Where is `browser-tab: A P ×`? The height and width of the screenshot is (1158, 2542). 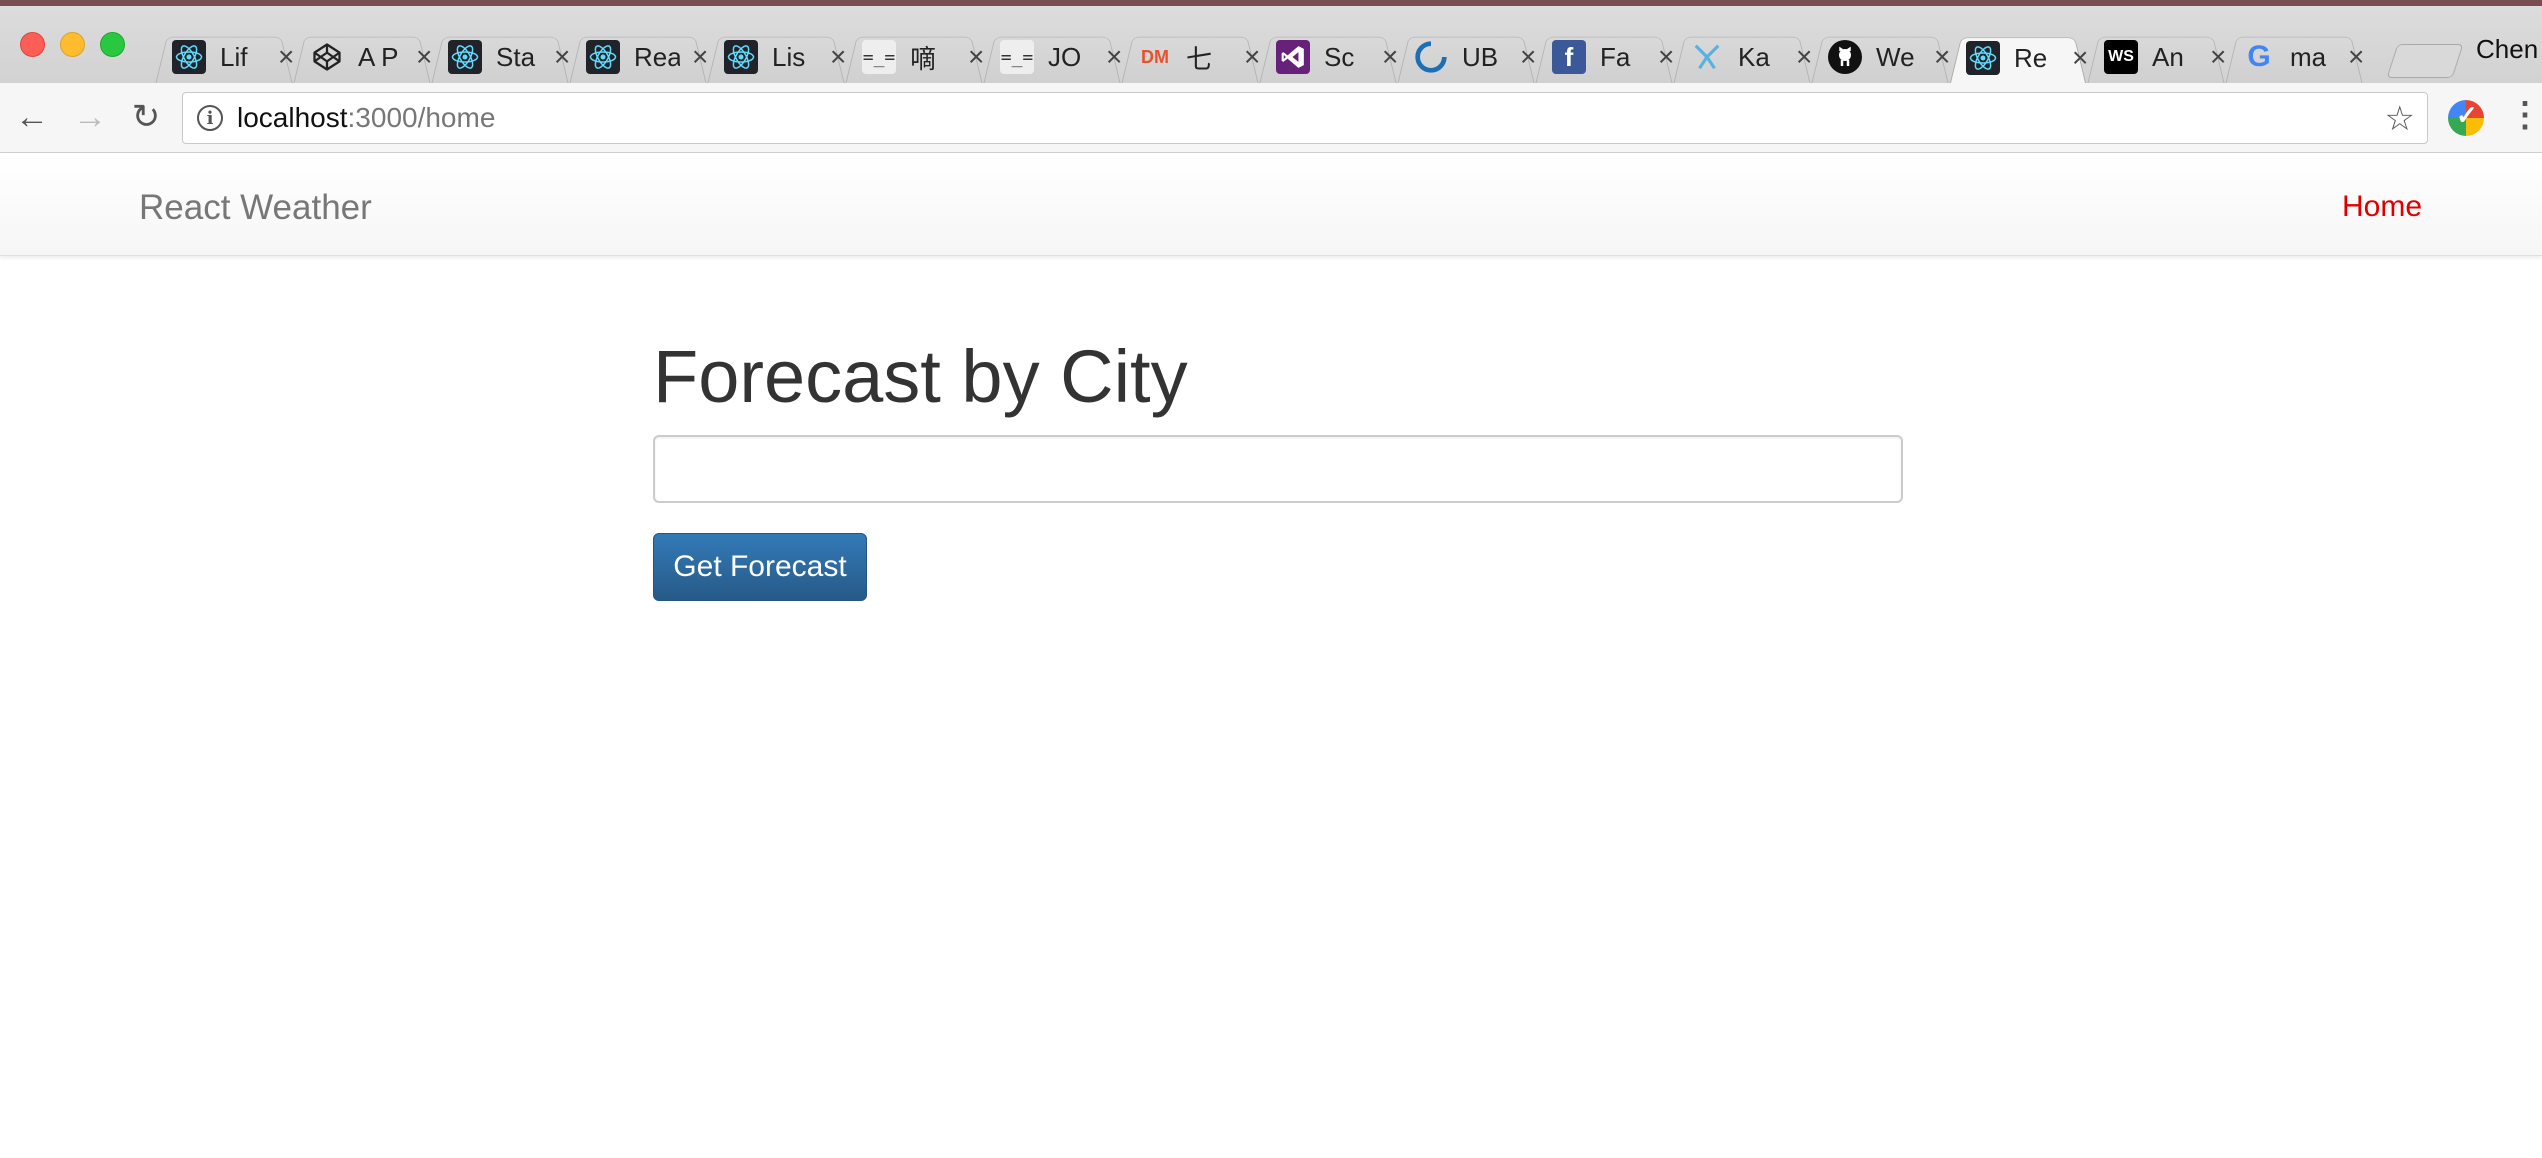 browser-tab: A P × is located at coordinates (362, 57).